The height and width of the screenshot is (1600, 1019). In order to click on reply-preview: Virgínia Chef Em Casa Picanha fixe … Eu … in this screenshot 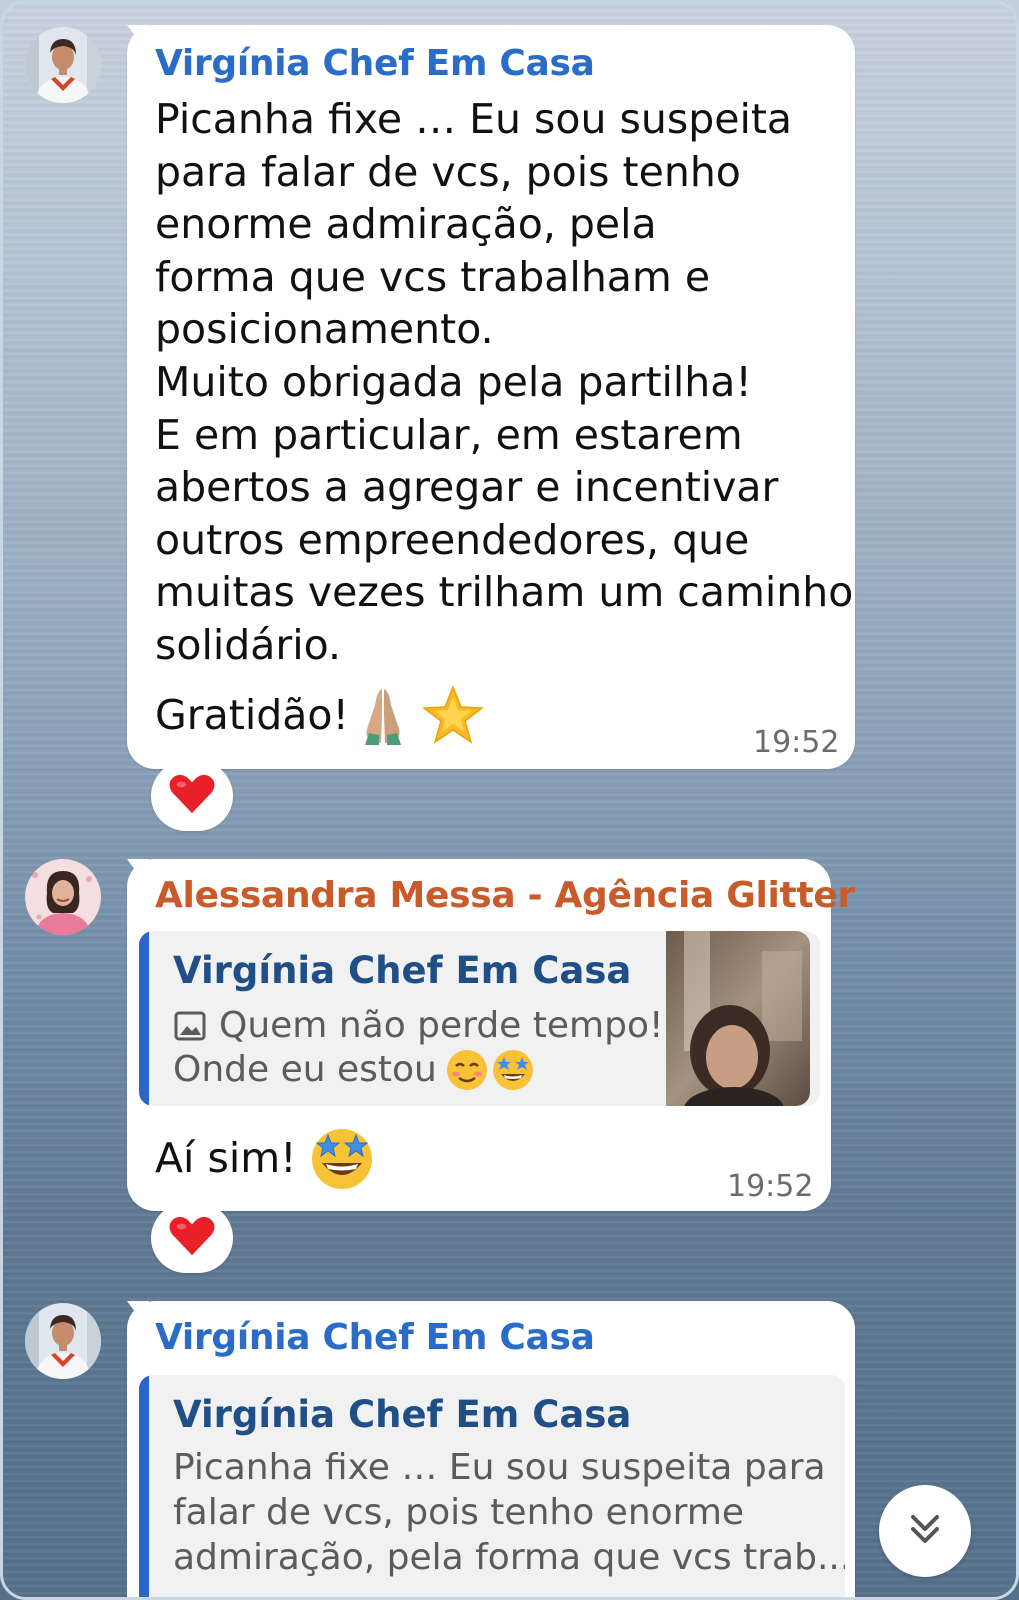, I will do `click(492, 1486)`.